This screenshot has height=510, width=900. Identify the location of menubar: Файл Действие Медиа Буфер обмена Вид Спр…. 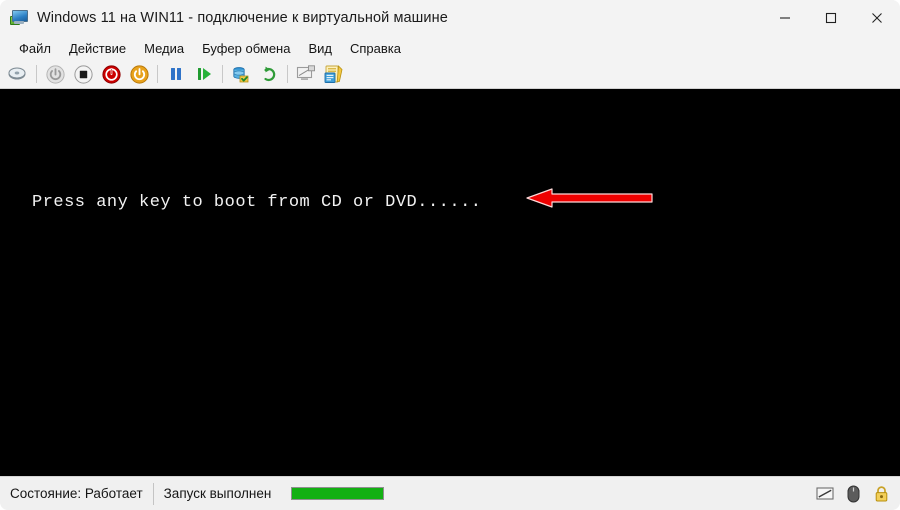
(450, 48).